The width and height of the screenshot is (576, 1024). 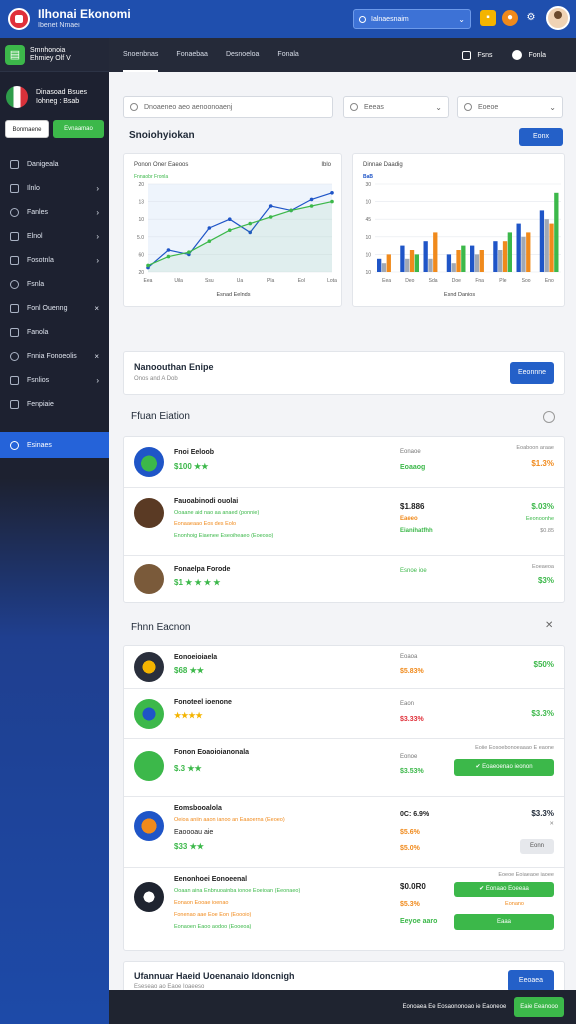 What do you see at coordinates (202, 569) in the screenshot?
I see `item-name: Fonaelpa Forode` at bounding box center [202, 569].